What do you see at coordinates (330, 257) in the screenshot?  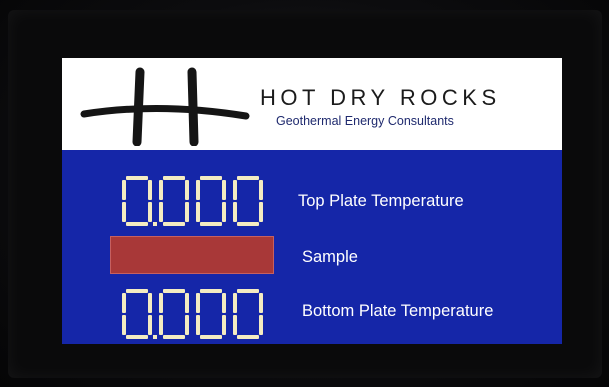 I see `sample-label: Sample` at bounding box center [330, 257].